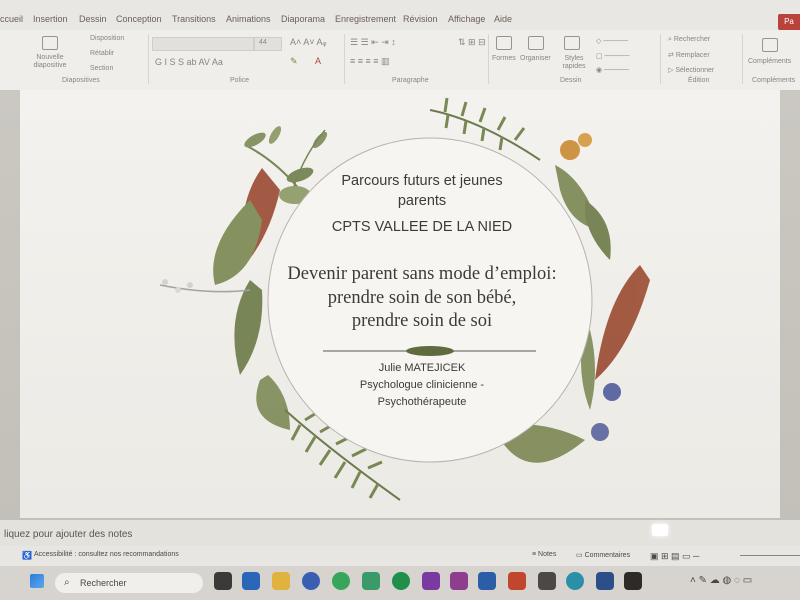  I want to click on notes-toggle-button: ≡ Notes, so click(544, 554).